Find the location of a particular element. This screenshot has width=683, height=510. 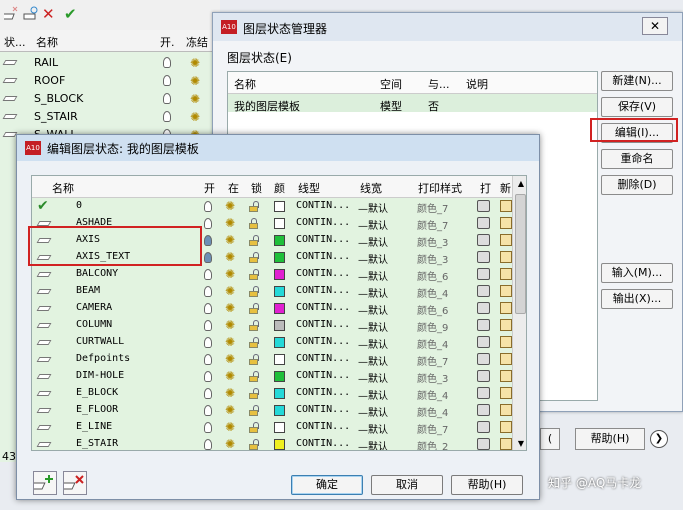

table-row: E_BLOCK ✺ CONTIN... —默认 颜色_4 is located at coordinates (272, 393).